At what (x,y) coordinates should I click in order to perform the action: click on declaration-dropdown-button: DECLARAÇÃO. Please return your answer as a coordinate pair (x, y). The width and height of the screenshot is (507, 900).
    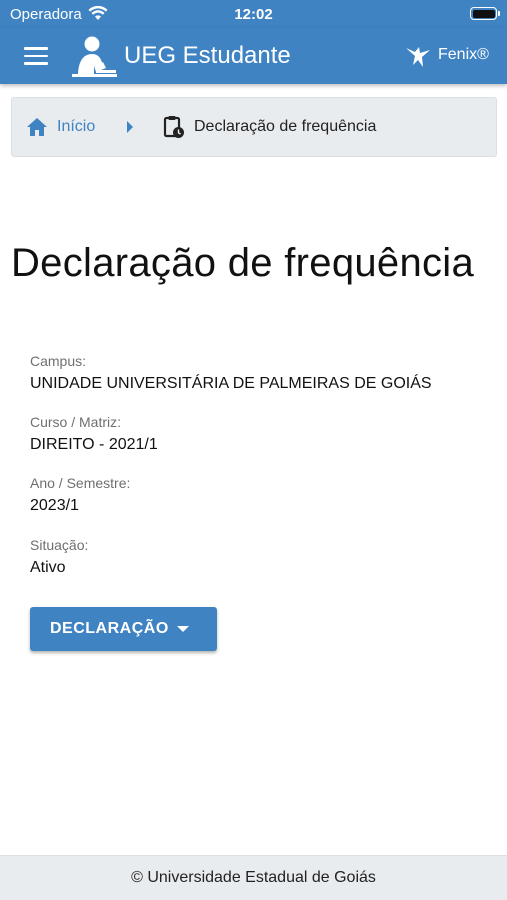
    Looking at the image, I should click on (123, 629).